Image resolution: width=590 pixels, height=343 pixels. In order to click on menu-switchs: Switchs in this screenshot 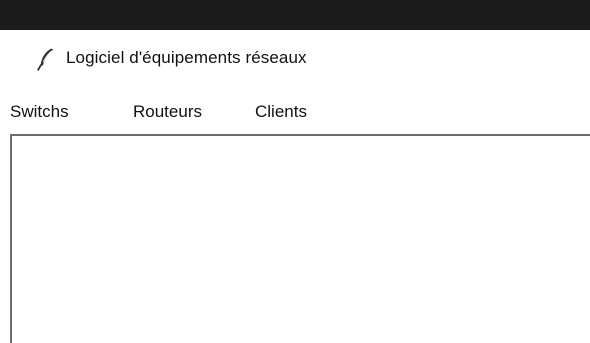, I will do `click(39, 112)`.